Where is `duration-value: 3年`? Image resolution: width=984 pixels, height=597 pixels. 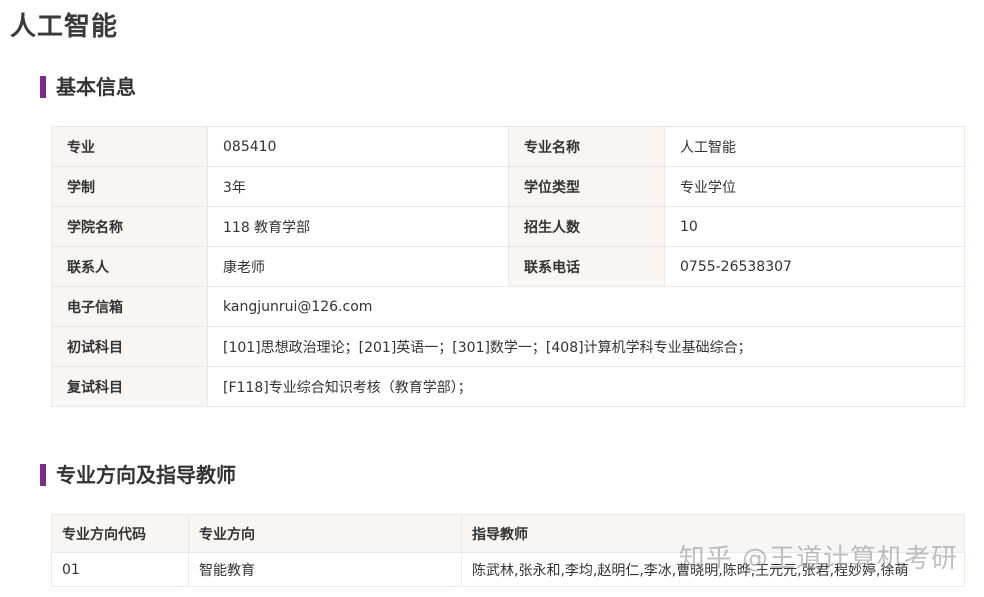
duration-value: 3年 is located at coordinates (358, 186).